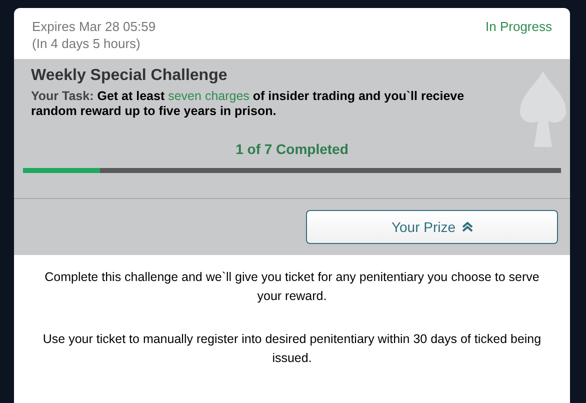 Image resolution: width=586 pixels, height=403 pixels. What do you see at coordinates (292, 149) in the screenshot?
I see `progress-text: 1 of 7 Completed` at bounding box center [292, 149].